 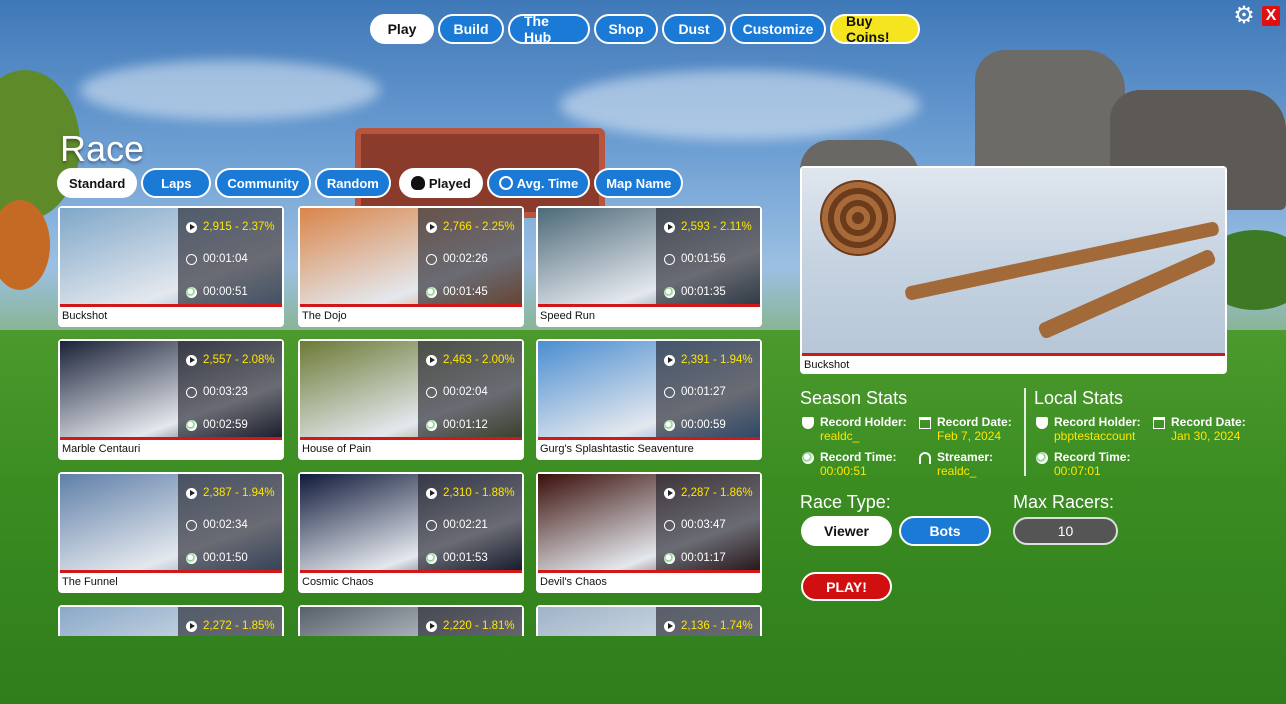 I want to click on filter-avg-time: Avg. Time, so click(x=538, y=183).